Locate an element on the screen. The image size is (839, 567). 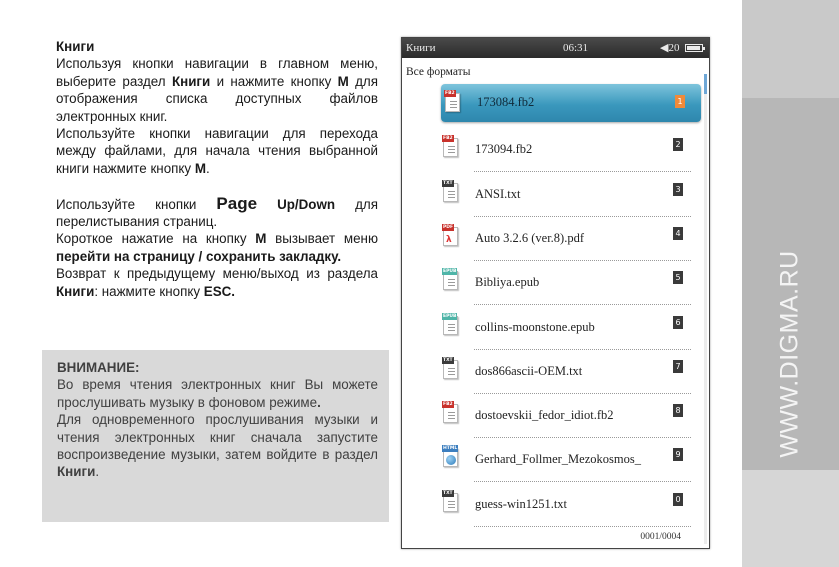
file-list-item: EPUB Bibliya.epub 5 is located at coordinates (569, 283).